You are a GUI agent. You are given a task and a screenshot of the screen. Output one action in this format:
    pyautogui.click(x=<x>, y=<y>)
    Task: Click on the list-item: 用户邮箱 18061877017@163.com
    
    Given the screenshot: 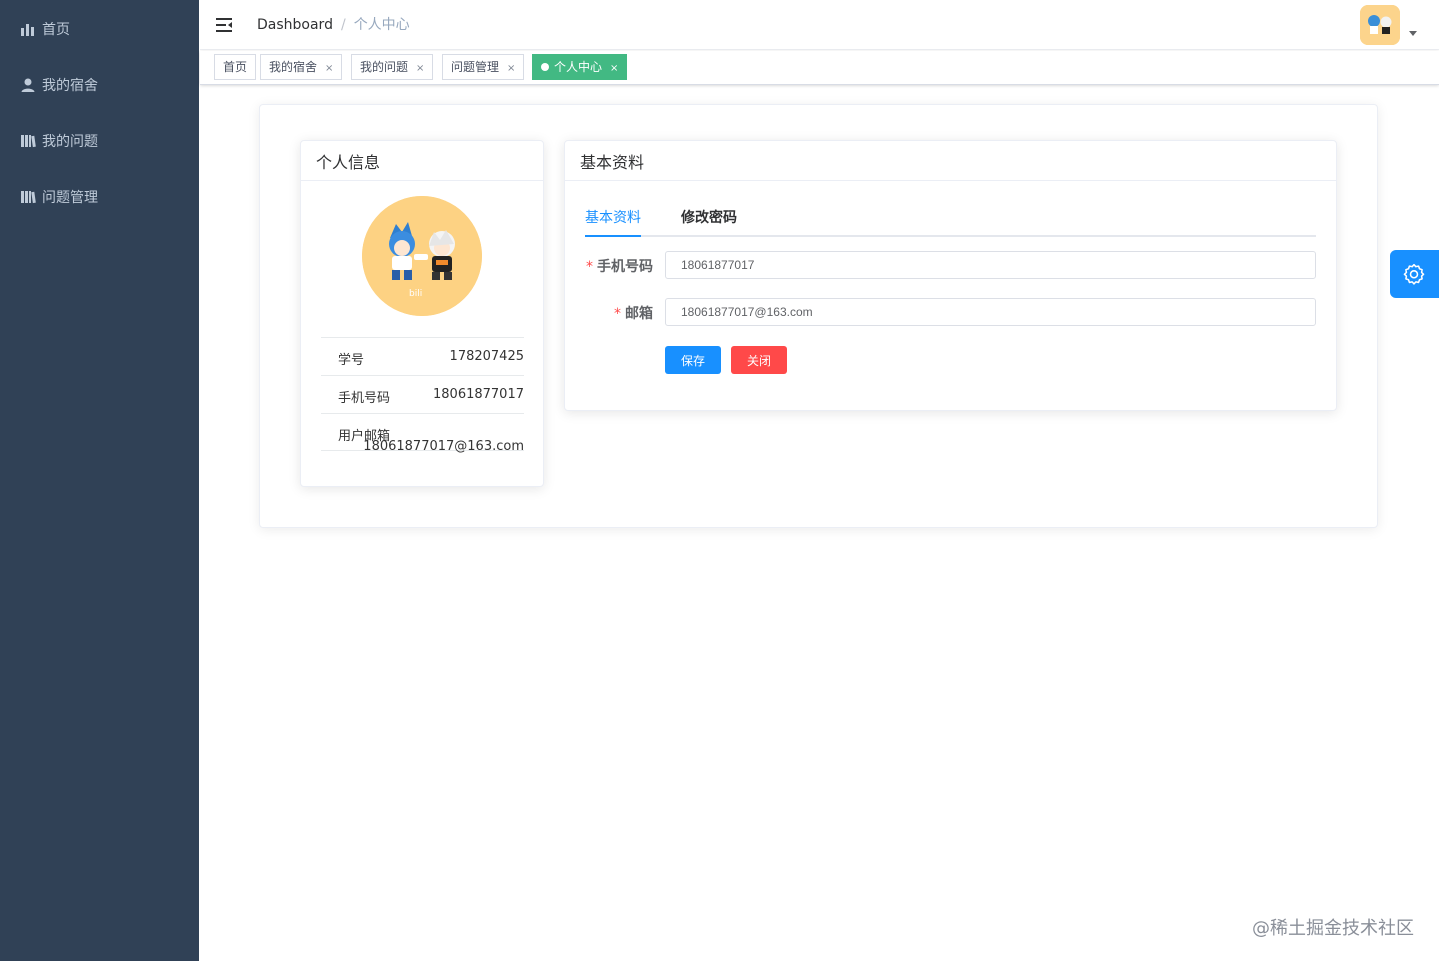 What is the action you would take?
    pyautogui.click(x=422, y=433)
    